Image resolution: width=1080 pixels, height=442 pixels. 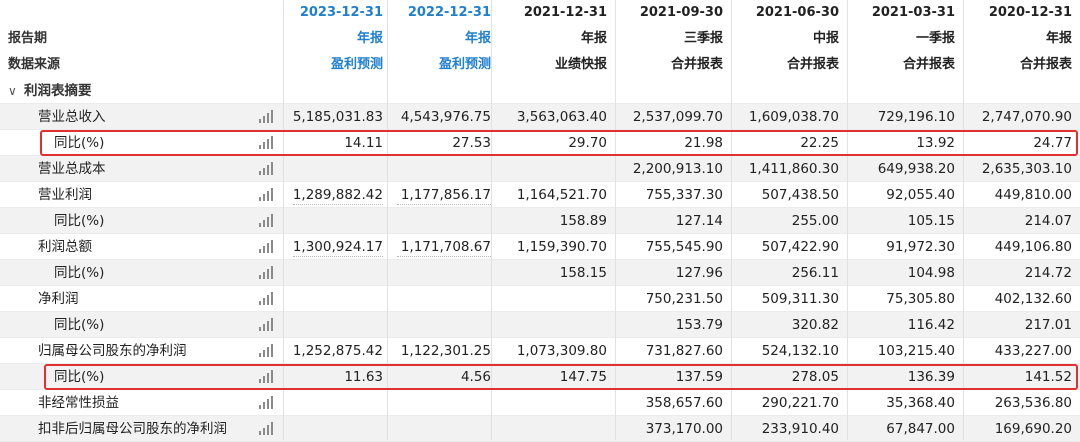 What do you see at coordinates (916, 117) in the screenshot?
I see `value-cell: 729,196.10` at bounding box center [916, 117].